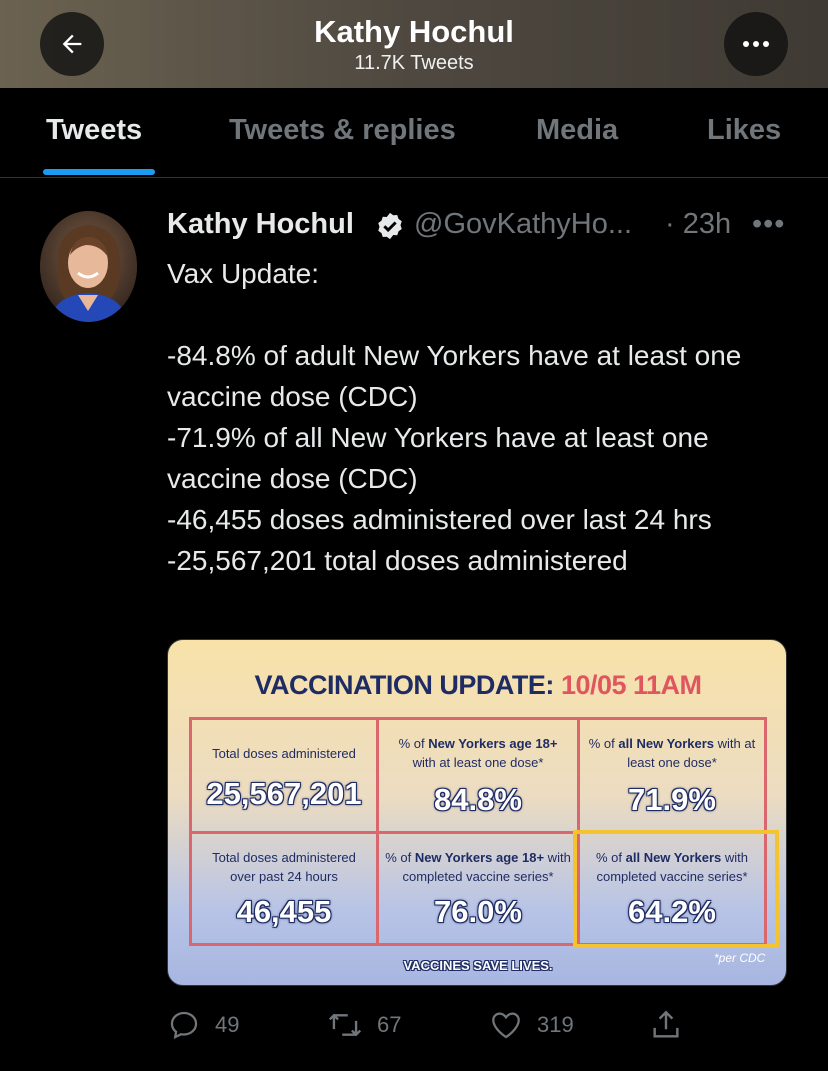 The height and width of the screenshot is (1071, 828). I want to click on share-button, so click(666, 1025).